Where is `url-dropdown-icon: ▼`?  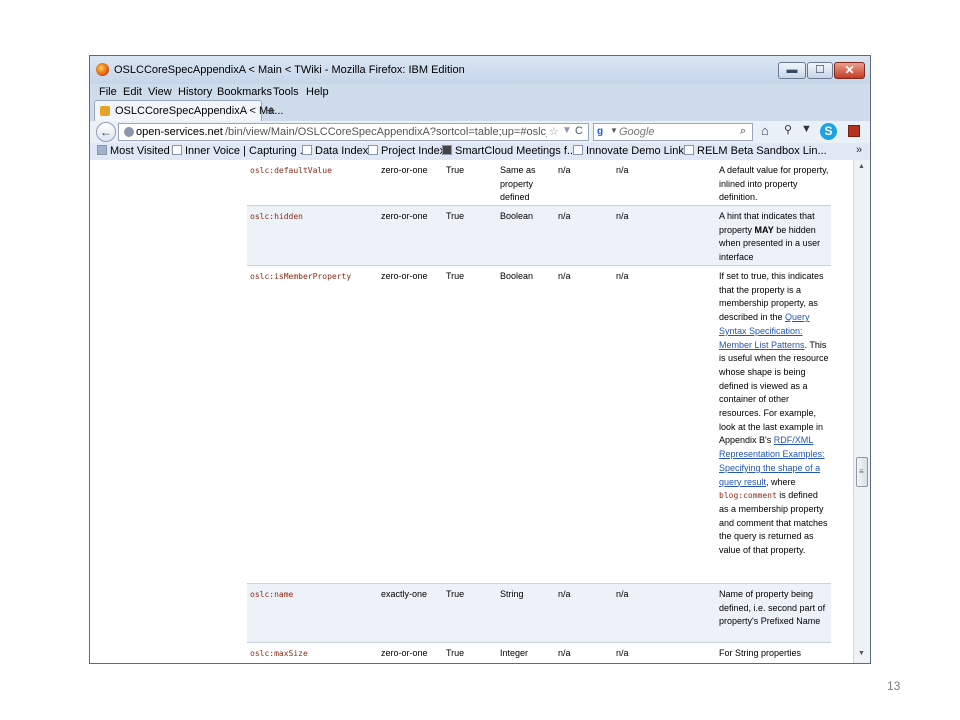 url-dropdown-icon: ▼ is located at coordinates (567, 130).